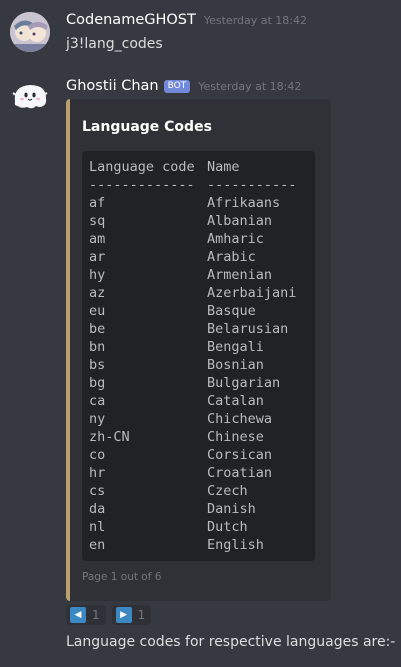  Describe the element at coordinates (235, 437) in the screenshot. I see `language-name: Chinese` at that location.